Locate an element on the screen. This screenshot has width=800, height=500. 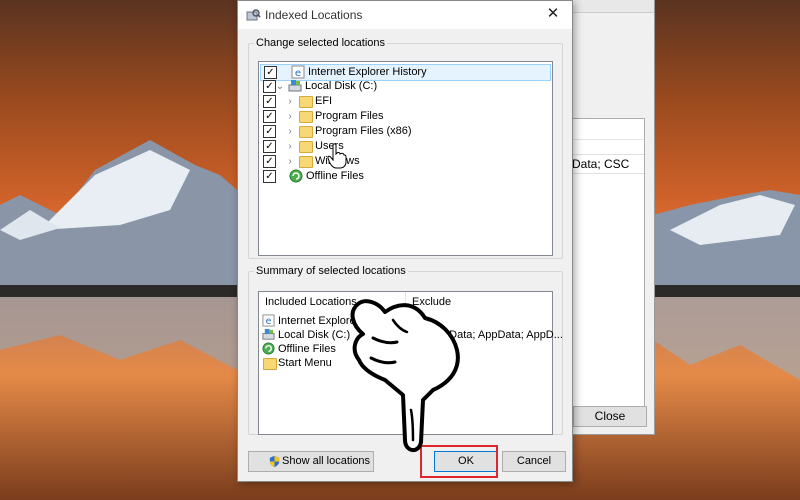
summary-included-label: Start Menu is located at coordinates (305, 363).